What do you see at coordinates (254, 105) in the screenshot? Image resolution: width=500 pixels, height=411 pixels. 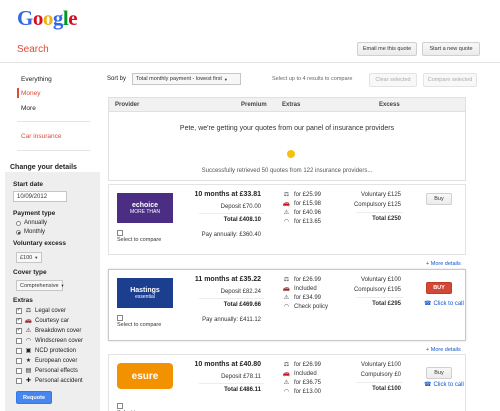 I see `column-premium: Premium` at bounding box center [254, 105].